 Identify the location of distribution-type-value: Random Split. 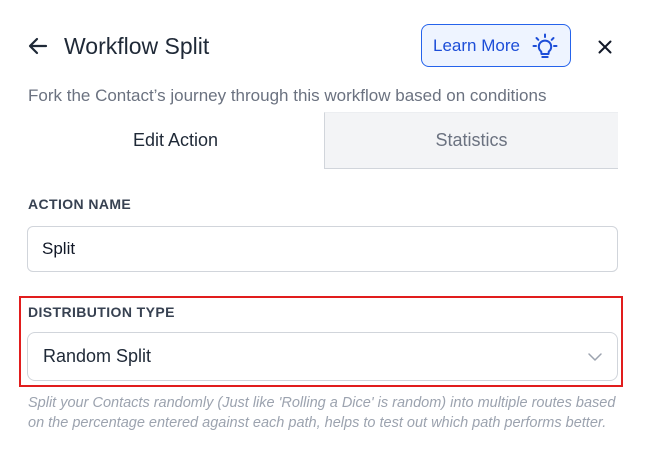
(97, 356).